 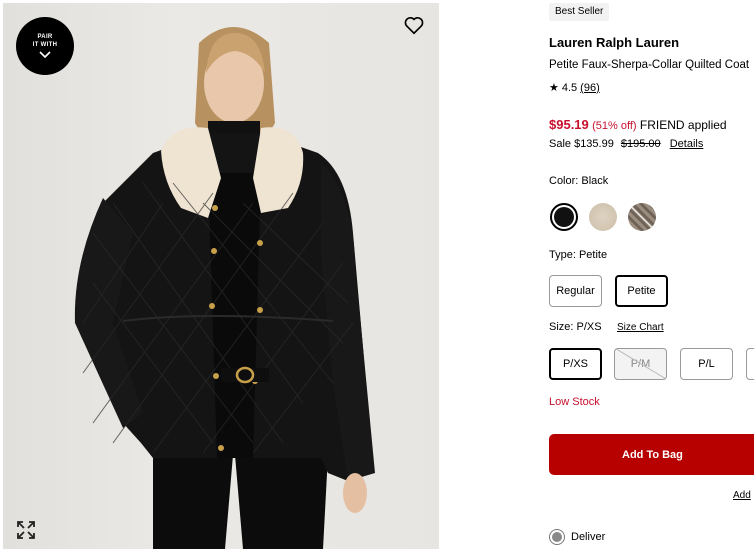 What do you see at coordinates (638, 124) in the screenshot?
I see `promo-price-line: $95.19 (51% off) FRIEND applied` at bounding box center [638, 124].